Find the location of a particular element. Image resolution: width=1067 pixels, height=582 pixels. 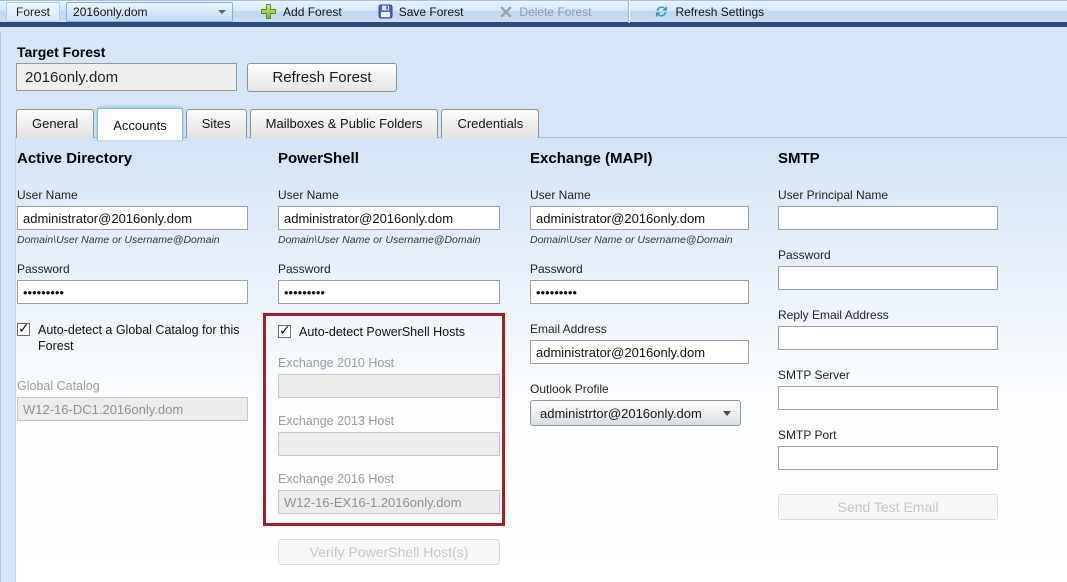

active-directory-heading: Active Directory is located at coordinates (75, 158).